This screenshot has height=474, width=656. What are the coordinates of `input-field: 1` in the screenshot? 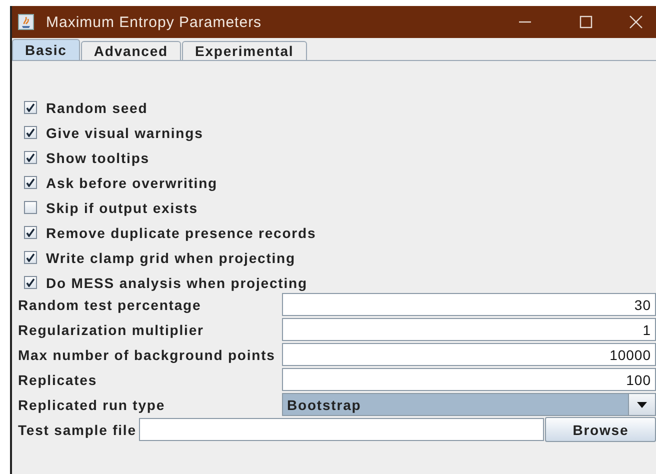 It's located at (469, 329).